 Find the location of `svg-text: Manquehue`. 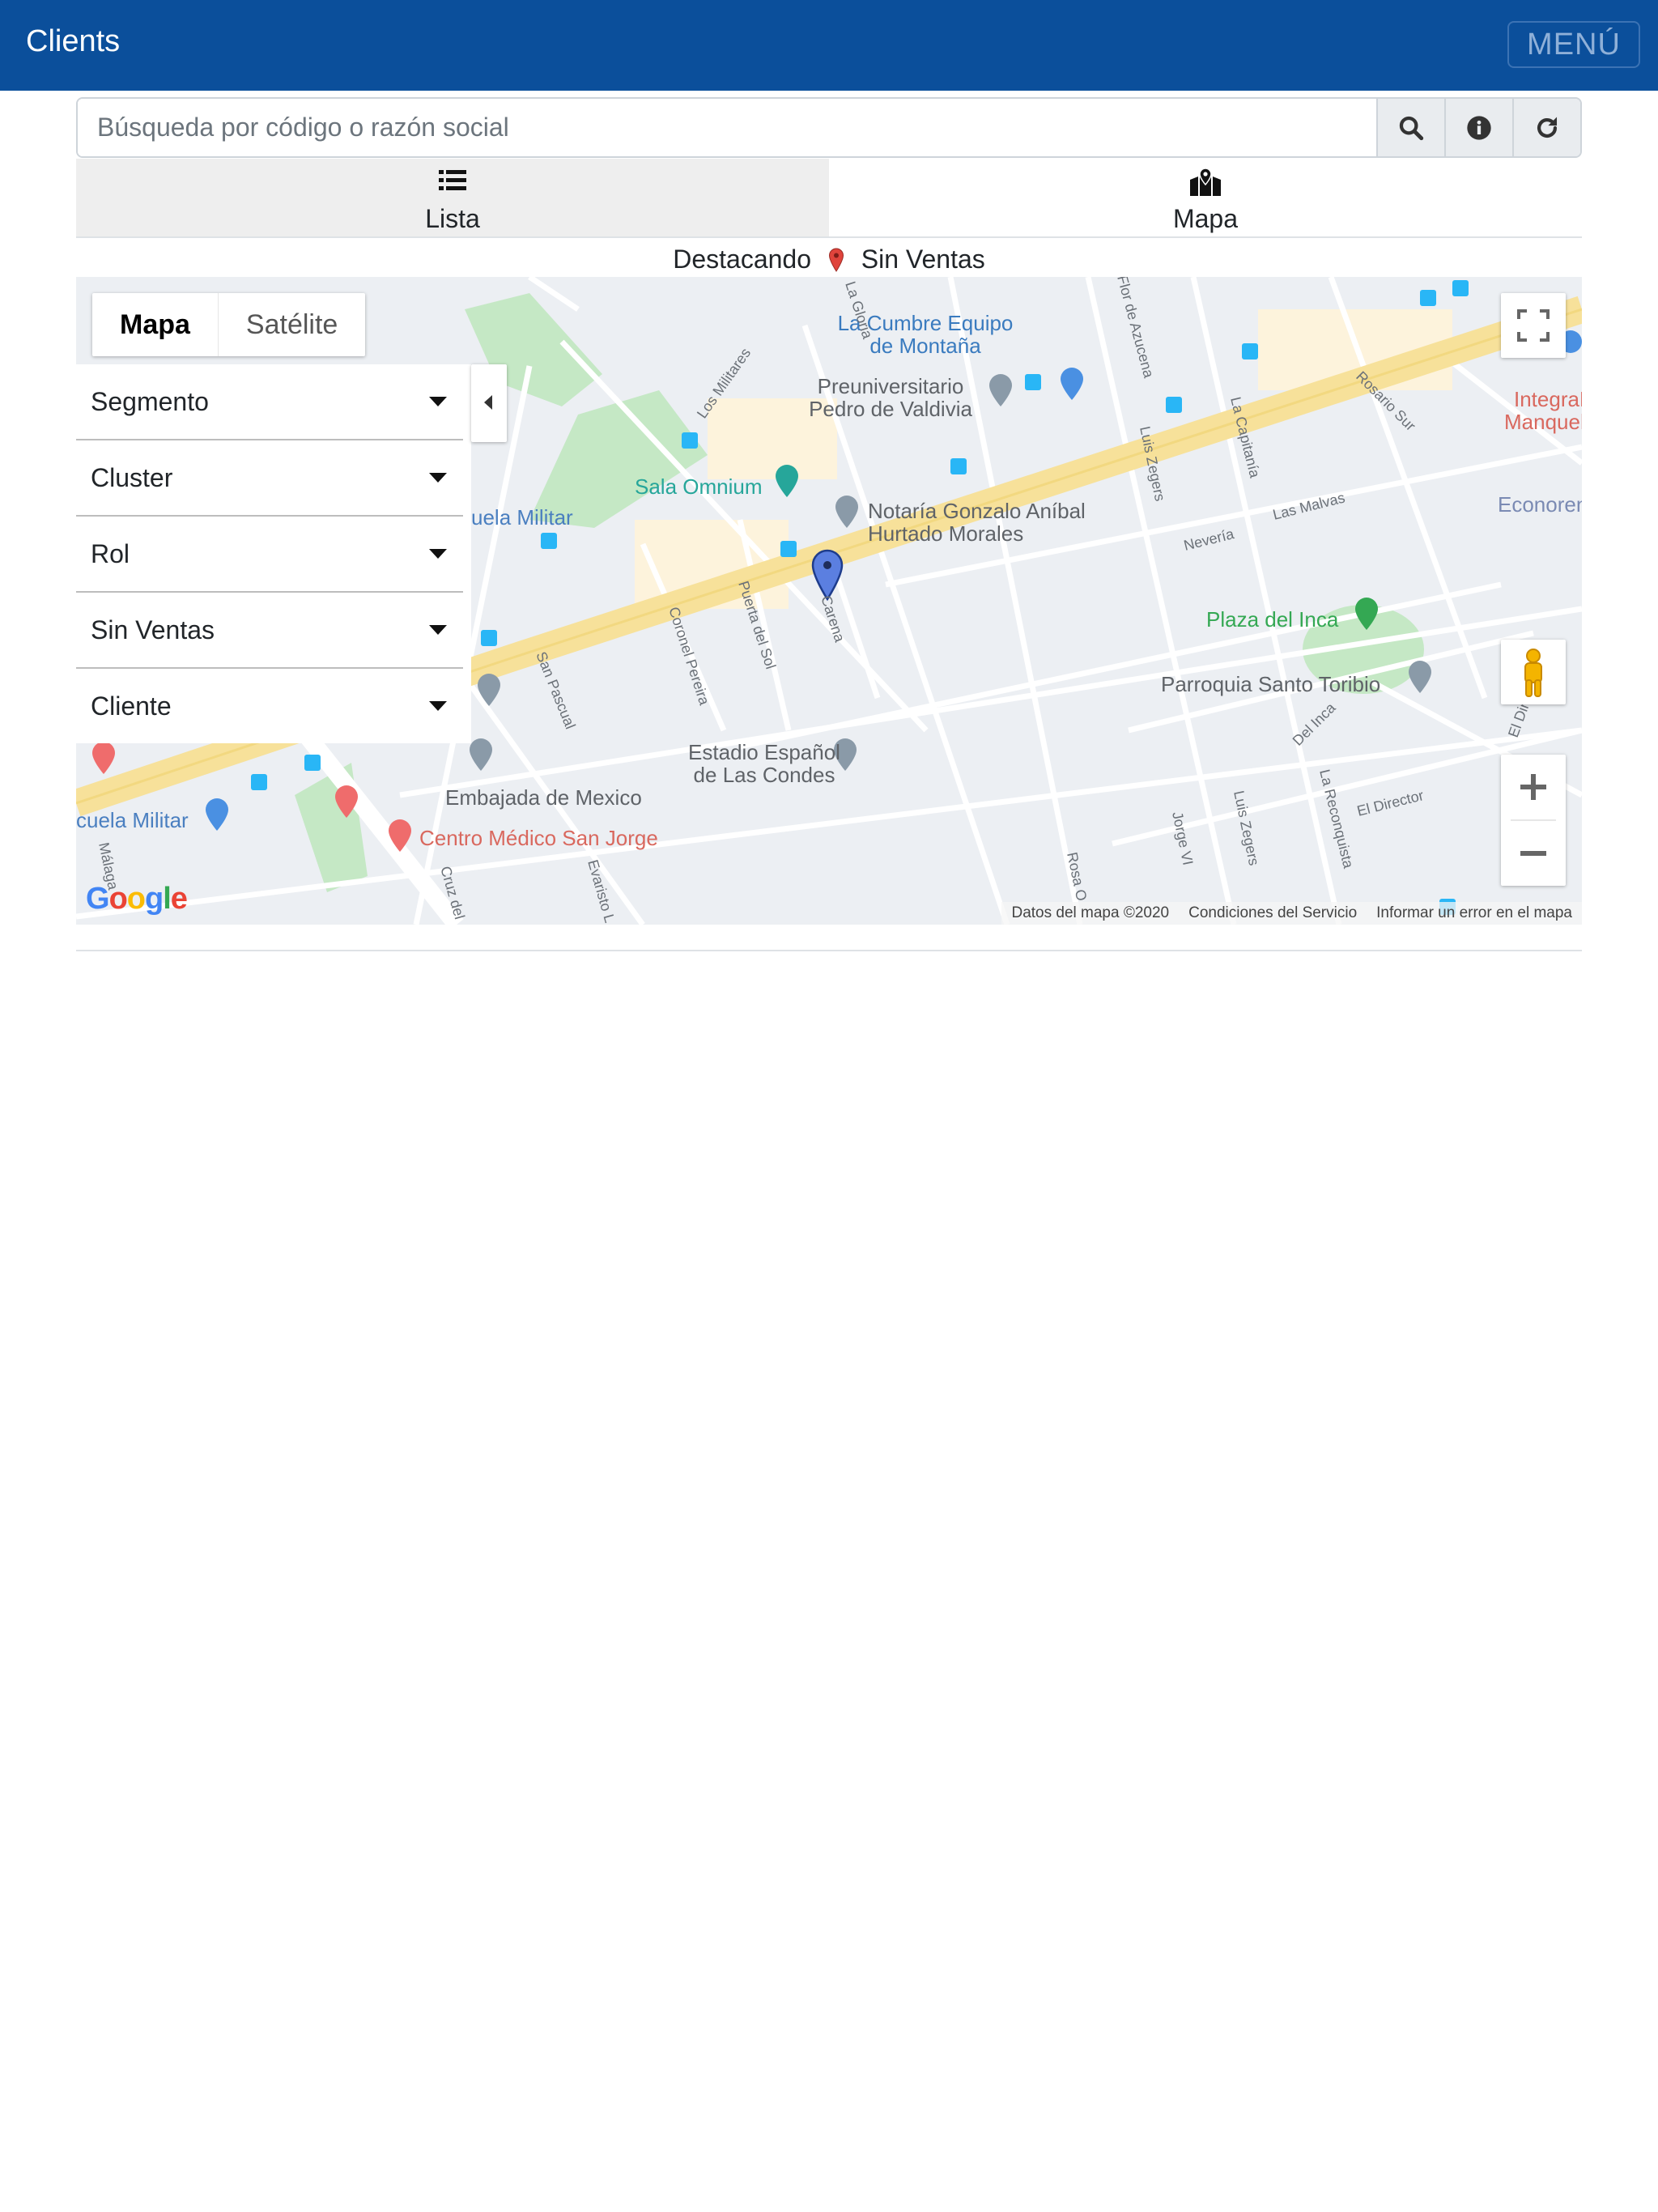

svg-text: Manquehue is located at coordinates (1543, 422).